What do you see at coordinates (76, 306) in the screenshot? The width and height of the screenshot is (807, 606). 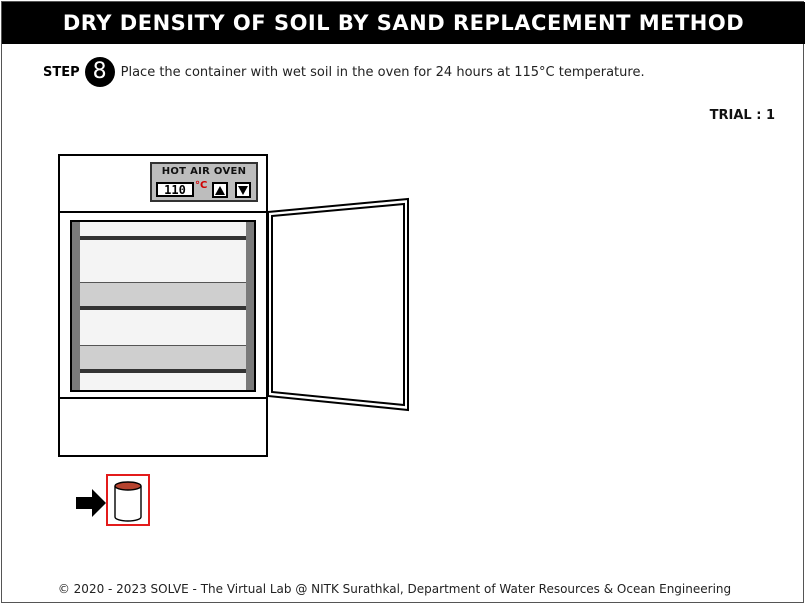 I see `chamber-wall-left` at bounding box center [76, 306].